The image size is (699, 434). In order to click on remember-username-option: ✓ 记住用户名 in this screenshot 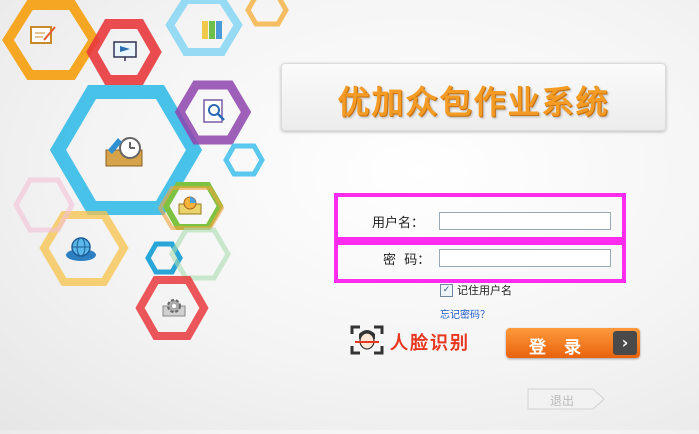, I will do `click(476, 290)`.